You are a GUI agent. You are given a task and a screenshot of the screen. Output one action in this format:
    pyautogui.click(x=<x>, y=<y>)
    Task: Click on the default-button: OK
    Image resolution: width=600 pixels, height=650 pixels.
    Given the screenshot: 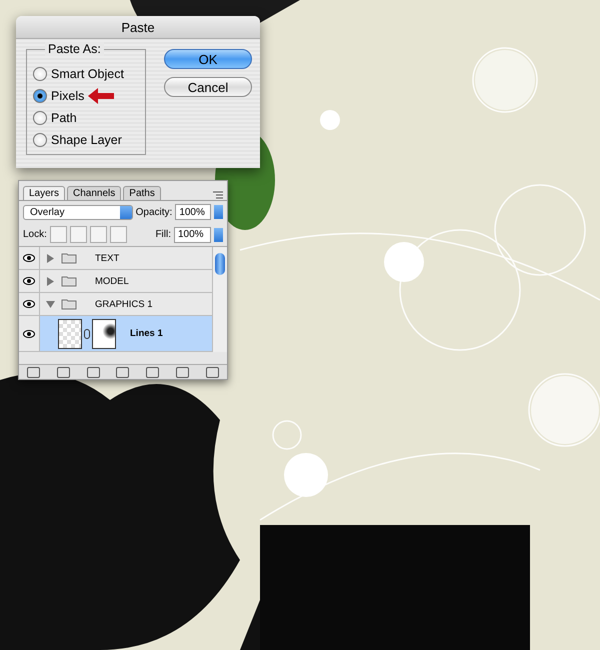 What is the action you would take?
    pyautogui.click(x=208, y=59)
    